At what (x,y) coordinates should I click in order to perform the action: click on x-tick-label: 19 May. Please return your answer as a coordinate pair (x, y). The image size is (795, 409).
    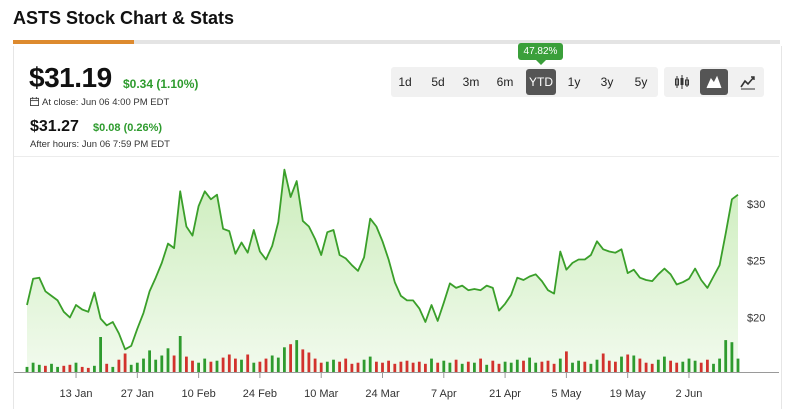
    Looking at the image, I should click on (628, 394).